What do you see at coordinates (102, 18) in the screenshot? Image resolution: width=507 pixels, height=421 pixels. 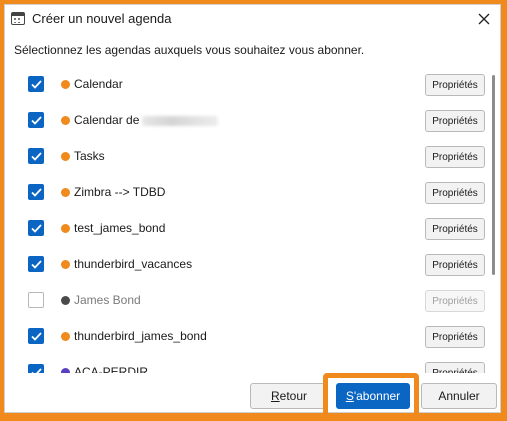 I see `window-title: Créer un nouvel agenda` at bounding box center [102, 18].